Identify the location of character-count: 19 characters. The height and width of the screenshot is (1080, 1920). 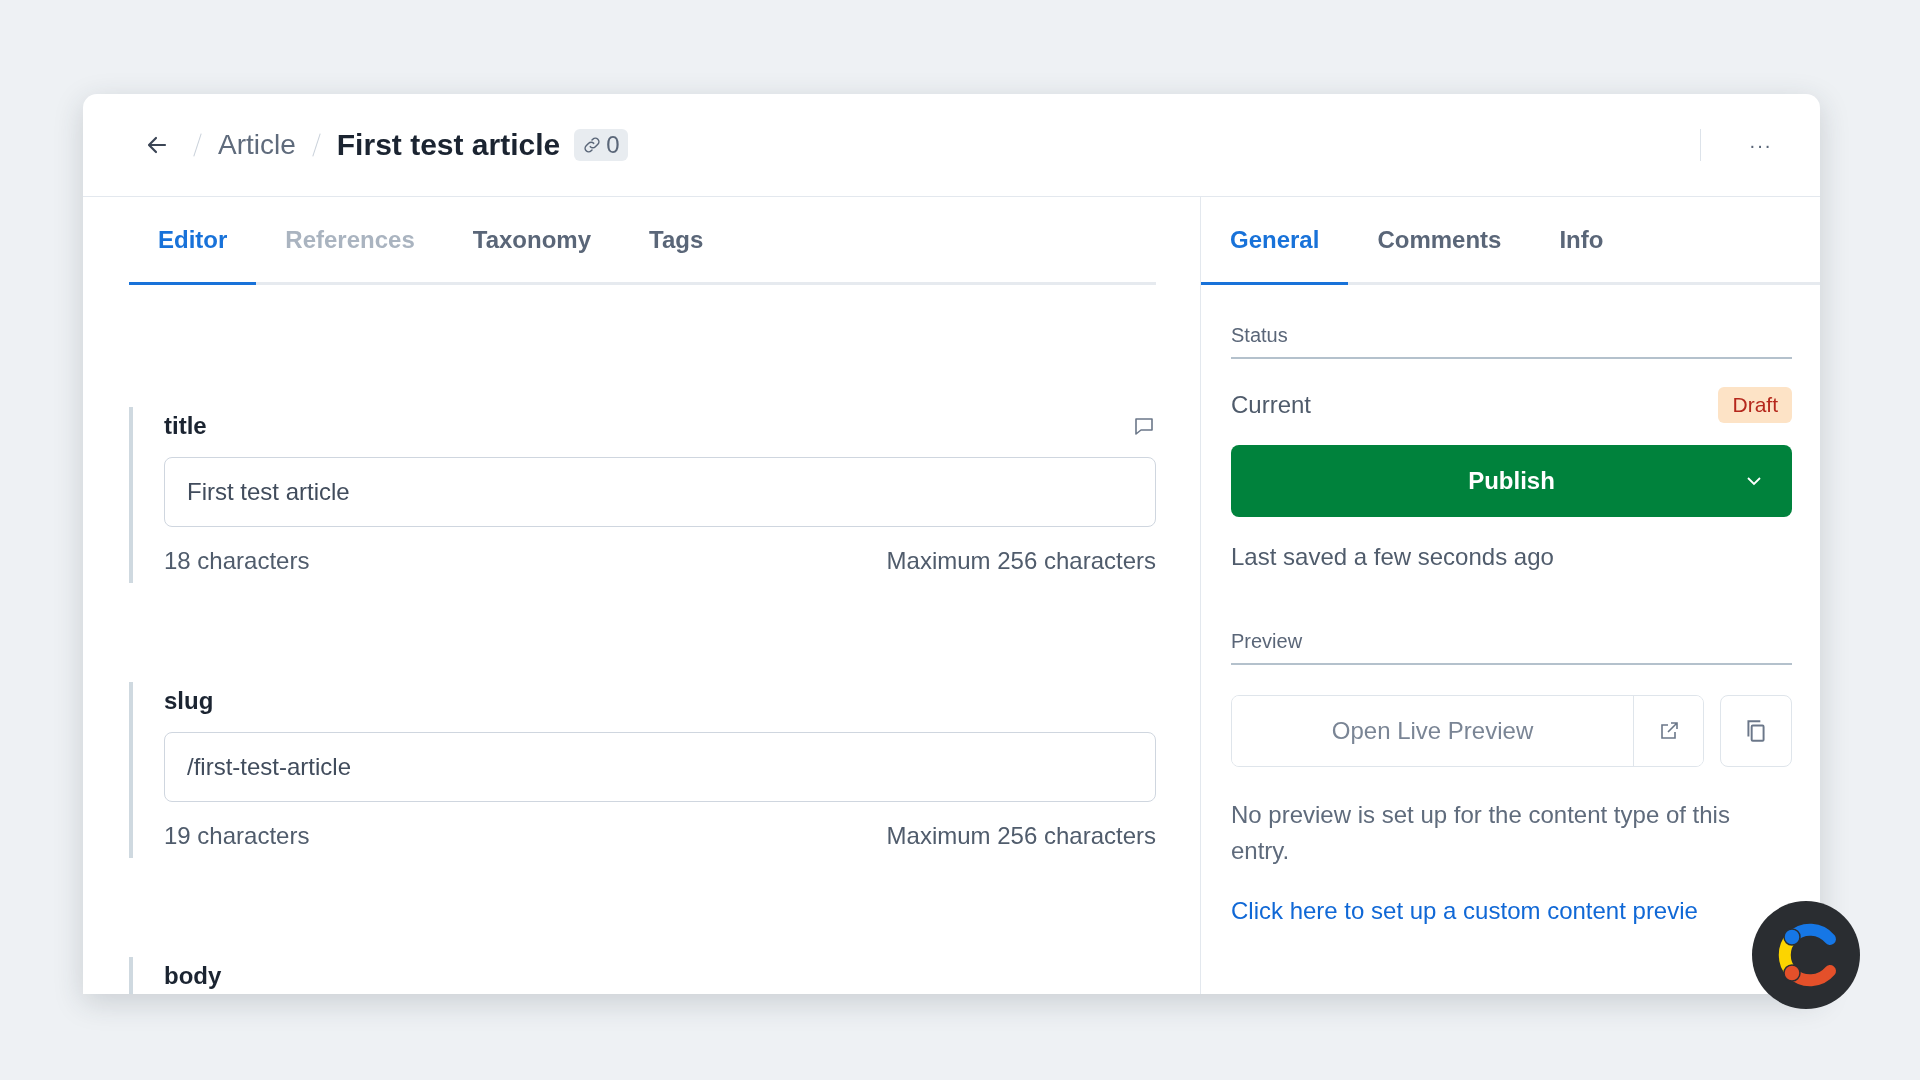
(237, 836).